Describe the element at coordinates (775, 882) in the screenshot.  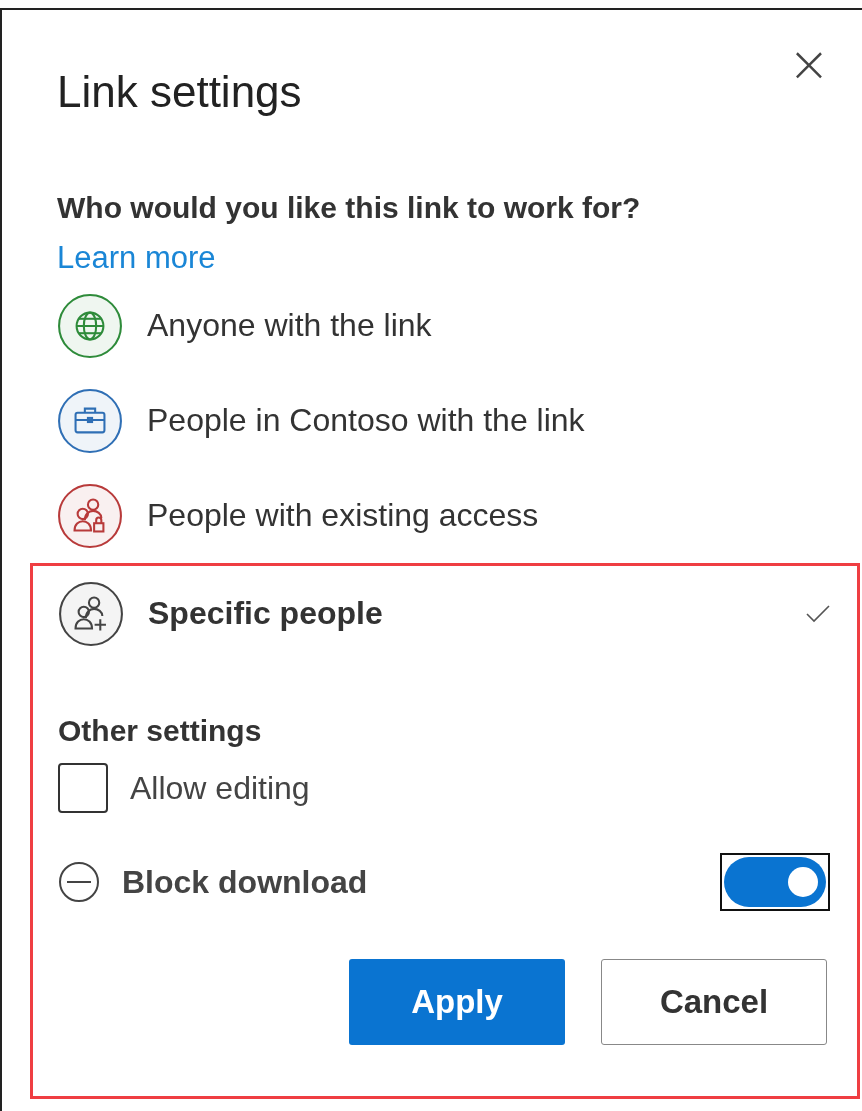
I see `toggle-switch` at that location.